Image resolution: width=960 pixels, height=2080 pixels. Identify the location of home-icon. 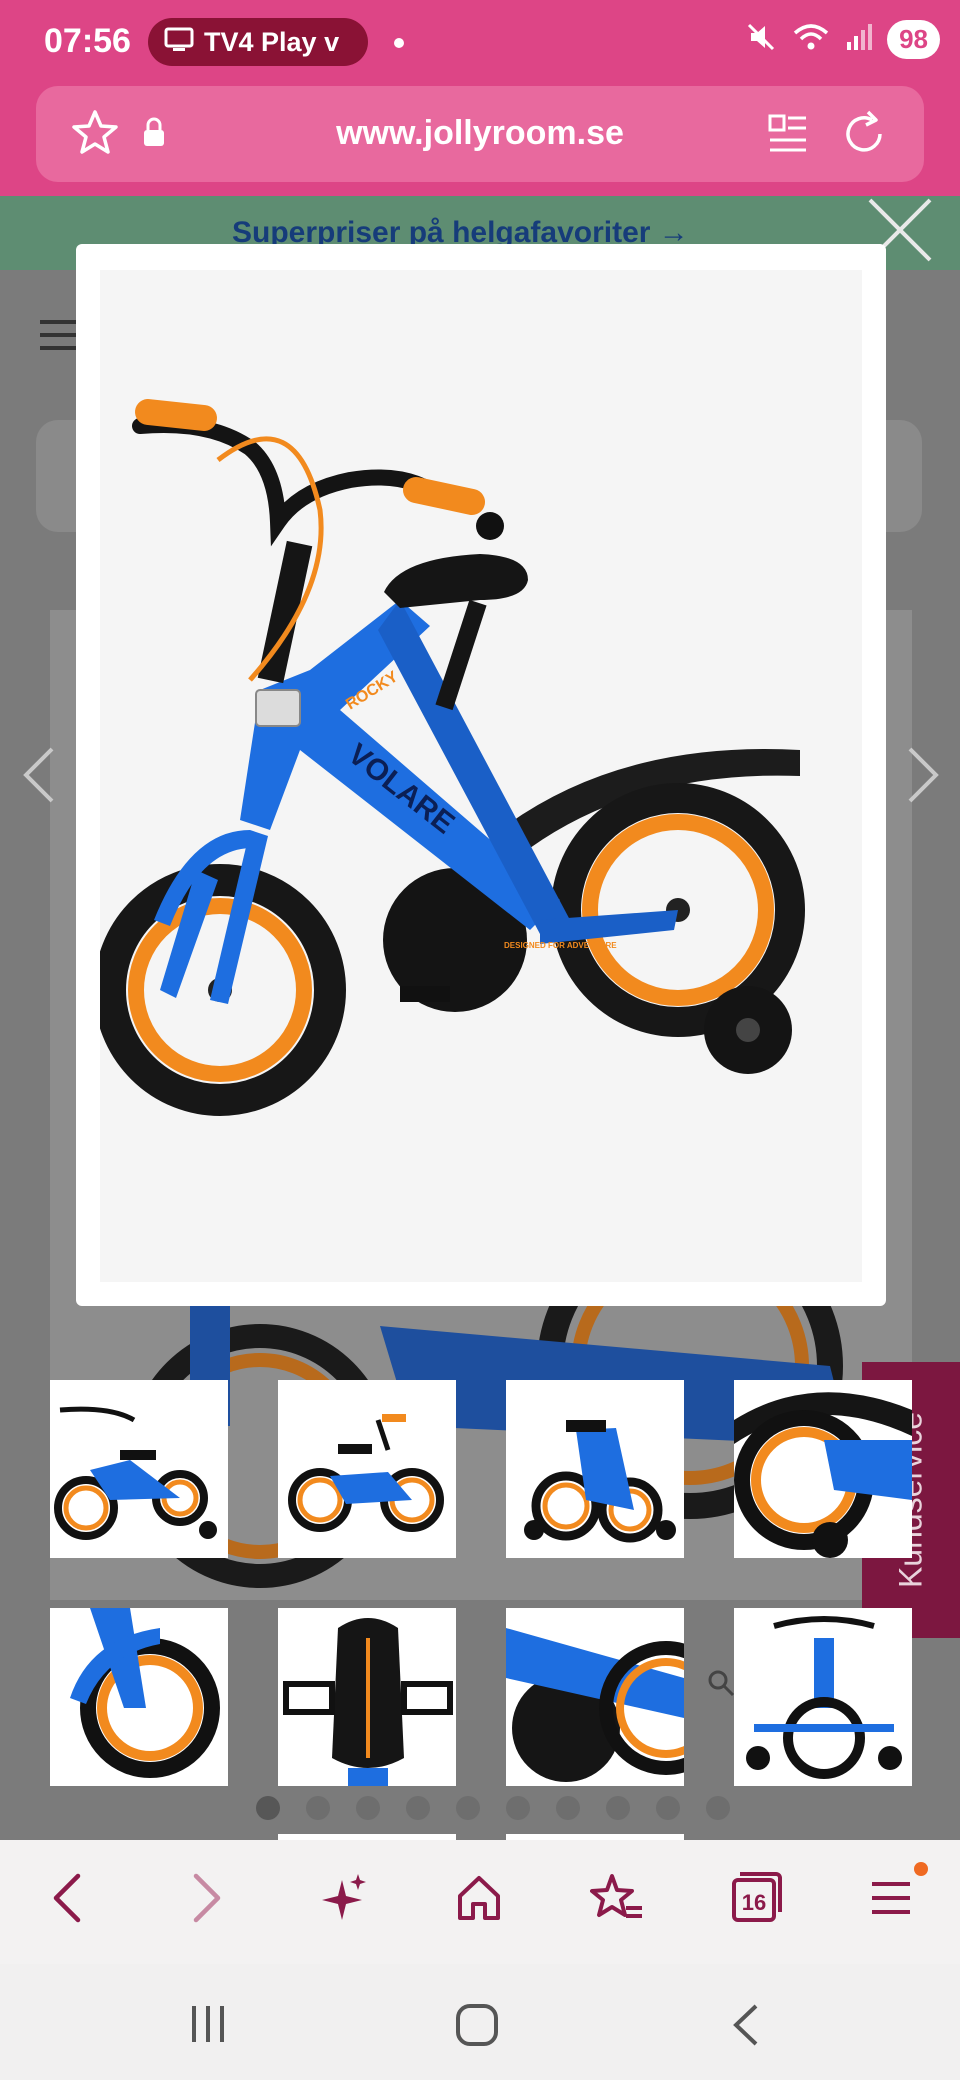
(479, 1900).